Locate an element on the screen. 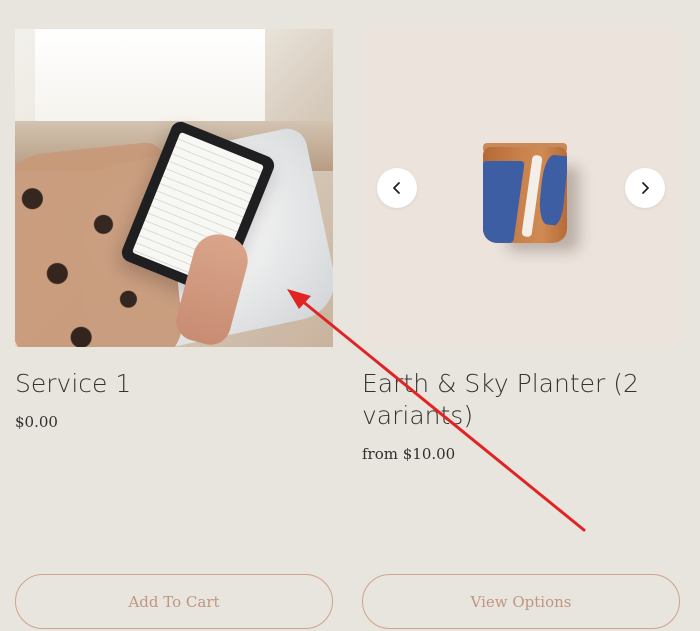 The image size is (700, 631). carousel-next-button is located at coordinates (645, 188).